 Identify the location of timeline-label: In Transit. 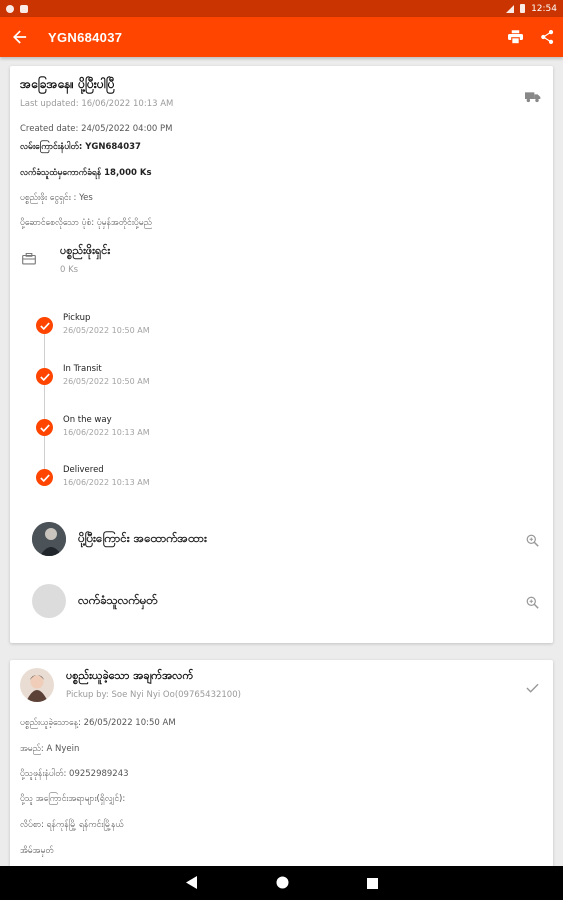
(82, 369).